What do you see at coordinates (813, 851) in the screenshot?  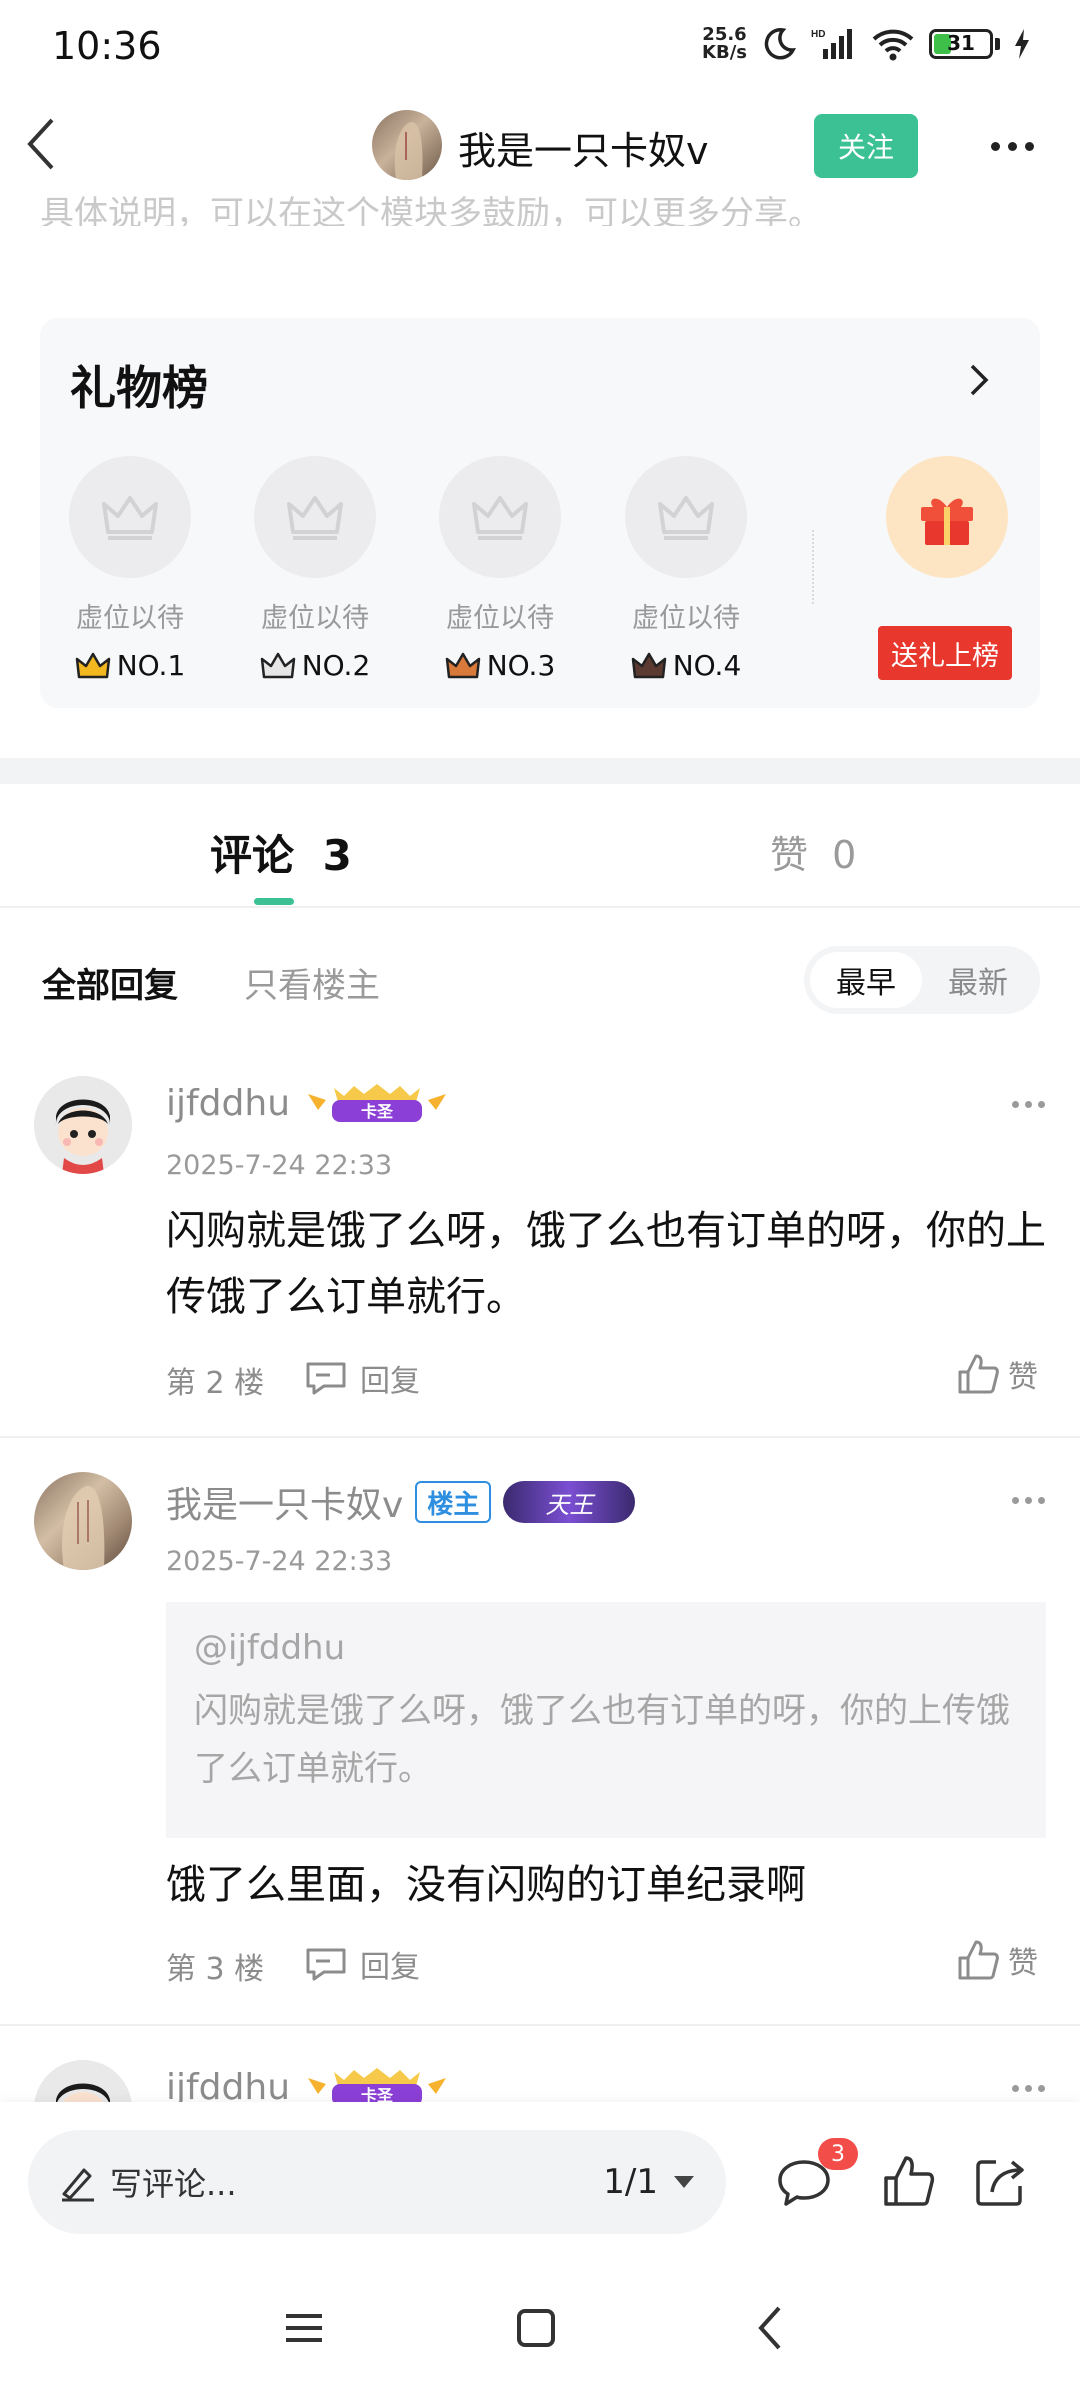 I see `tab-likes: 赞 0` at bounding box center [813, 851].